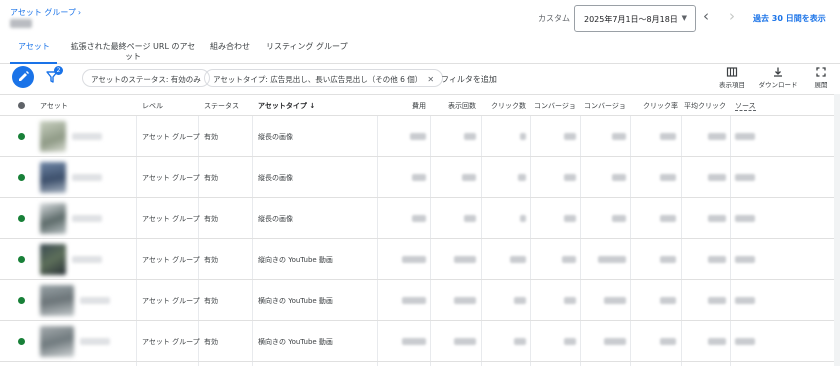  Describe the element at coordinates (295, 260) in the screenshot. I see `cell-asset-type: 縦向きの YouTube 動画` at that location.